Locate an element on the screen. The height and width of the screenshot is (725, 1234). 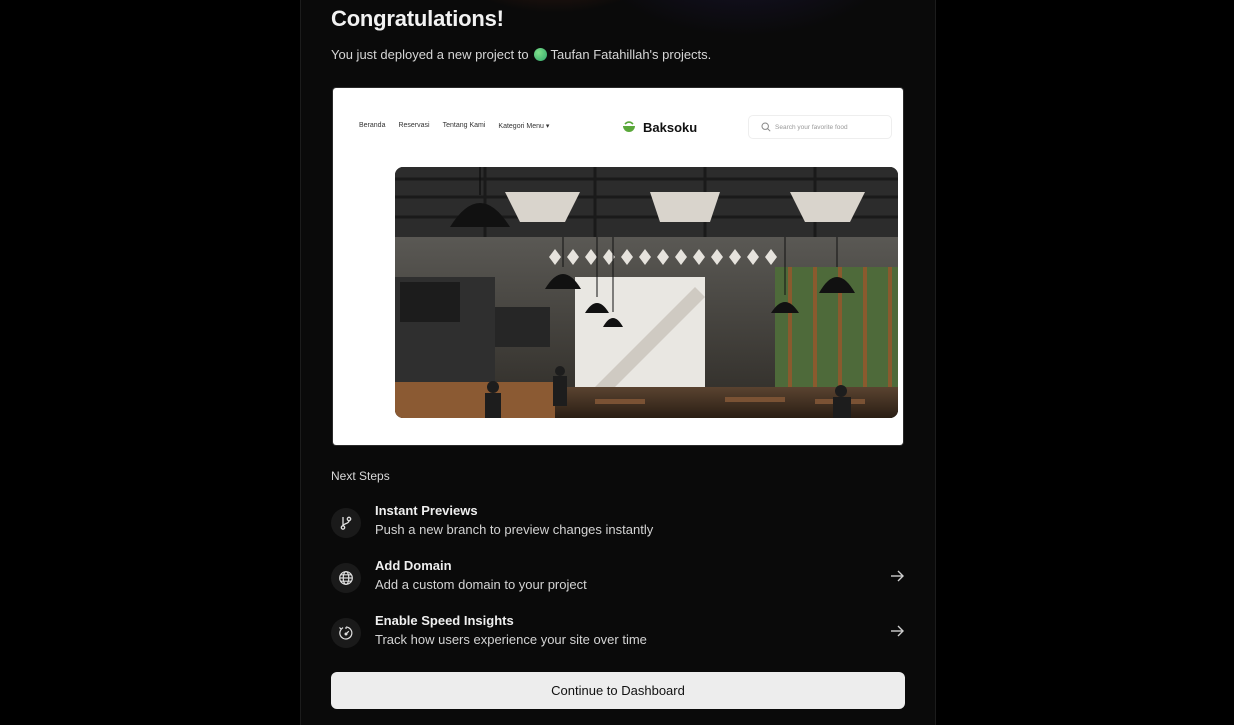
site-search-box: Search your favorite food is located at coordinates (820, 127).